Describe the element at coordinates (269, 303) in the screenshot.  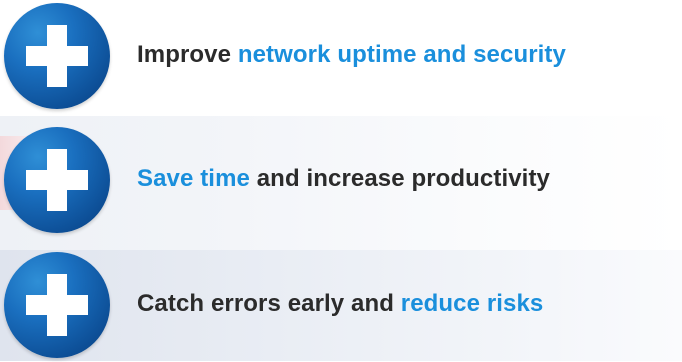
I see `benefit-text-plain: Catch errors early and` at that location.